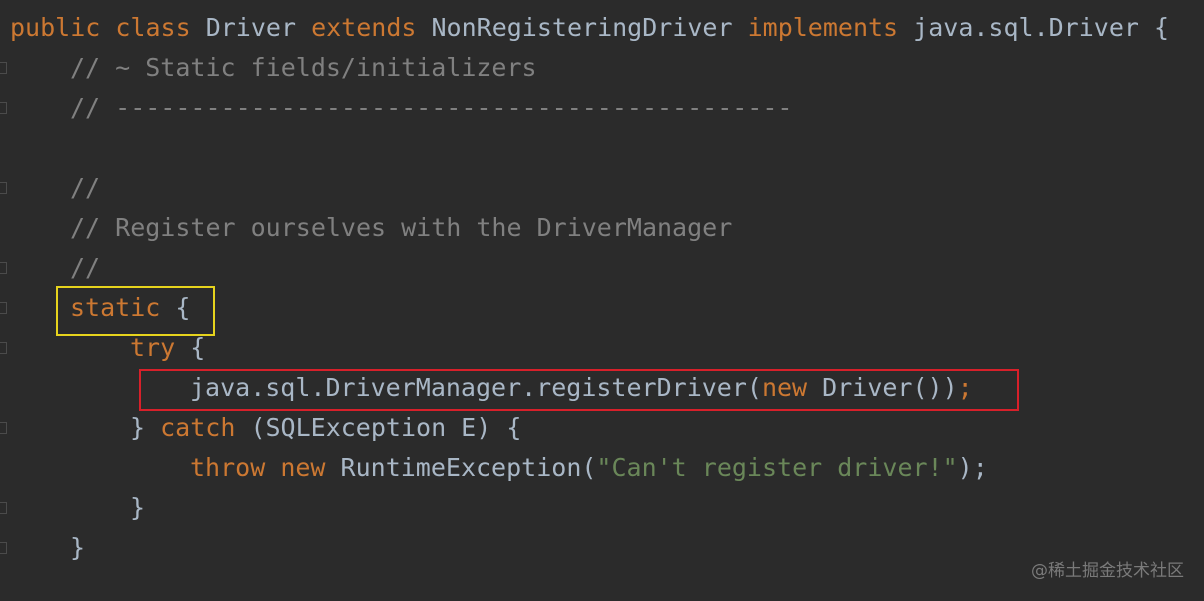 This screenshot has width=1204, height=601. I want to click on catch-params: (SQLException E) {, so click(386, 427).